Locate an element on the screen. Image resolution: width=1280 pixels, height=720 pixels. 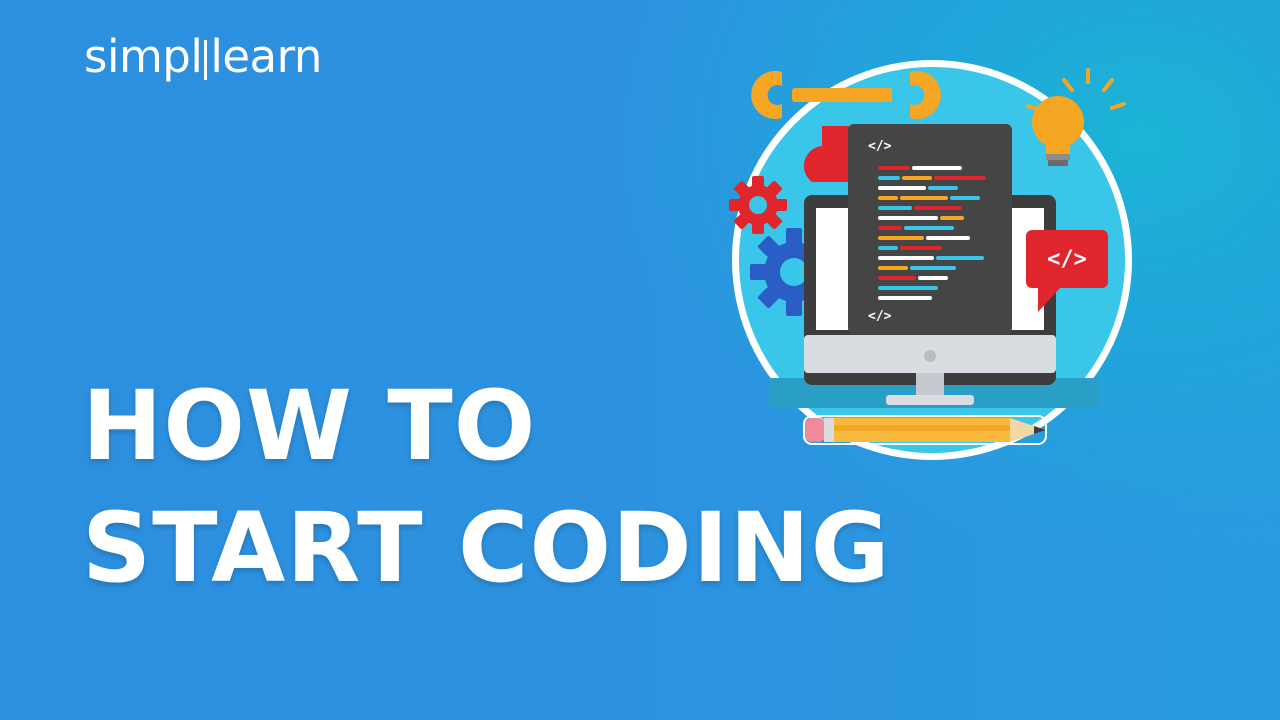
simplilearn-logo: simpl learn is located at coordinates (203, 57).